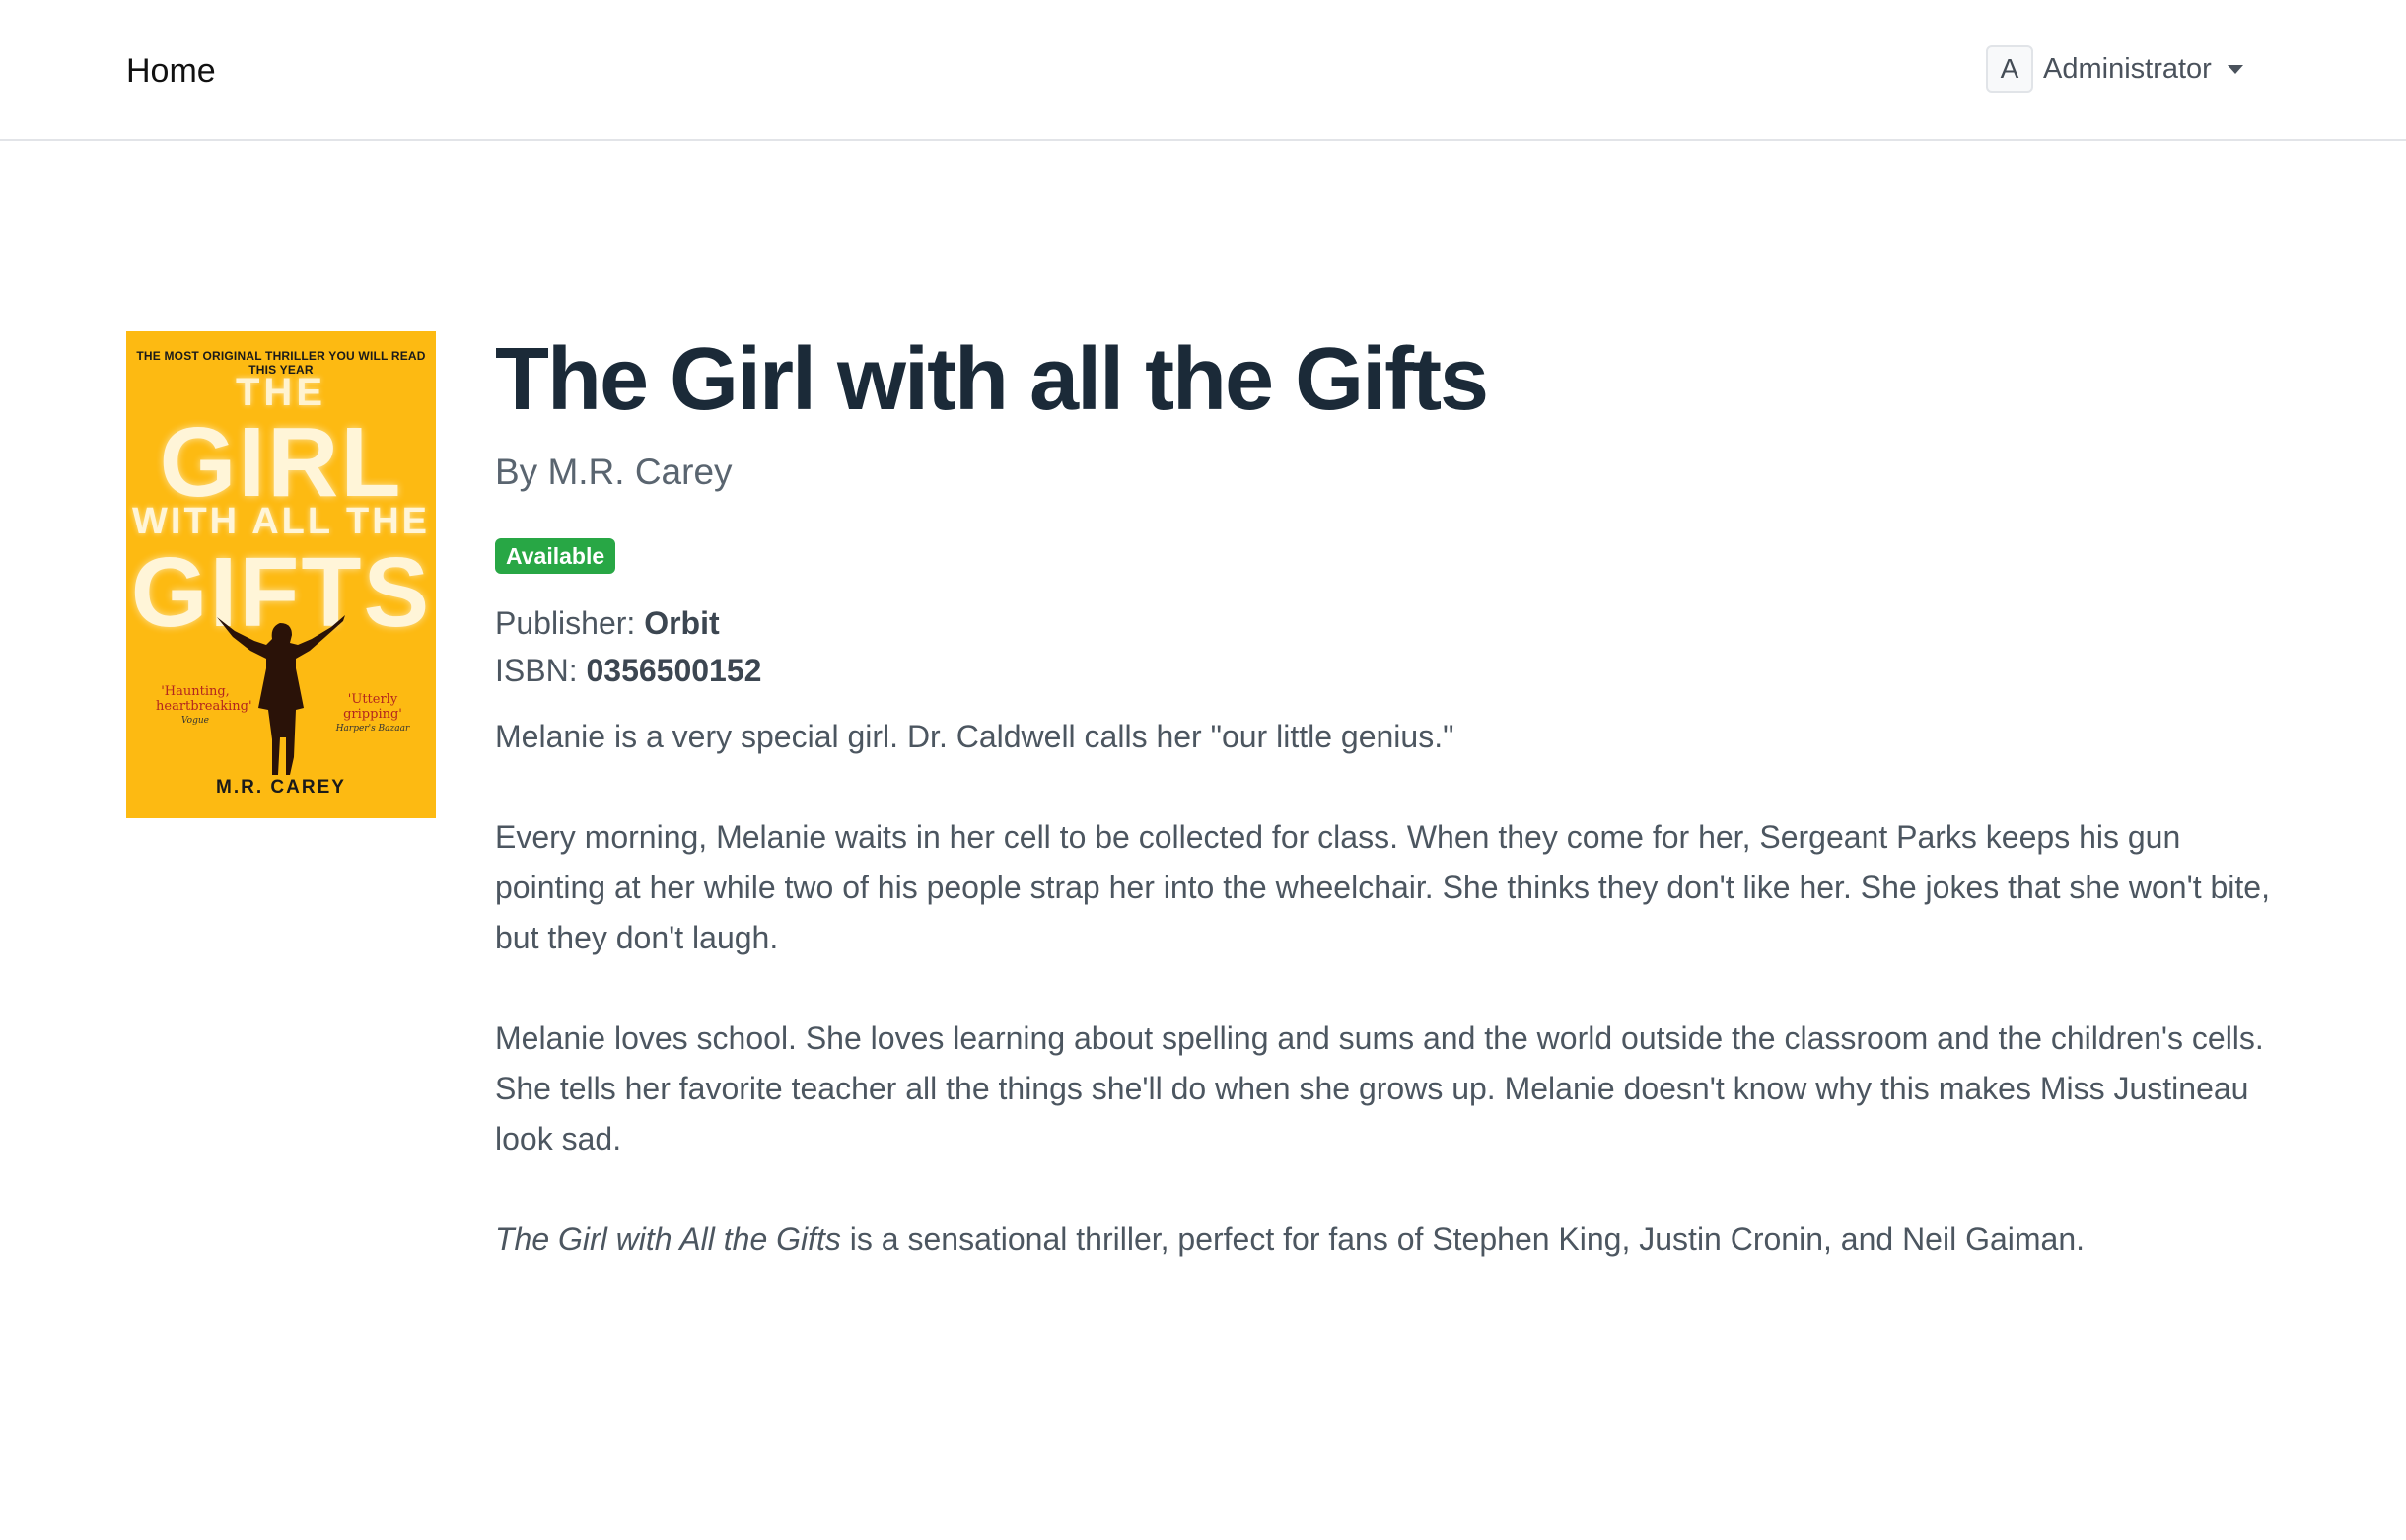 Image resolution: width=2406 pixels, height=1540 pixels. Describe the element at coordinates (1203, 70) in the screenshot. I see `top-navbar: Home A Administrator` at that location.